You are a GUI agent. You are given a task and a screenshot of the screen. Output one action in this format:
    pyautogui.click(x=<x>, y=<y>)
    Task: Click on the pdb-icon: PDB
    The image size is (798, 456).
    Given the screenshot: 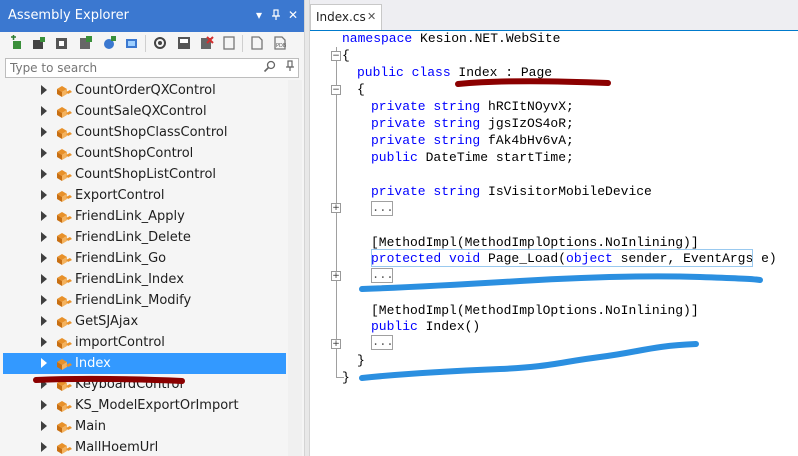 What is the action you would take?
    pyautogui.click(x=280, y=43)
    